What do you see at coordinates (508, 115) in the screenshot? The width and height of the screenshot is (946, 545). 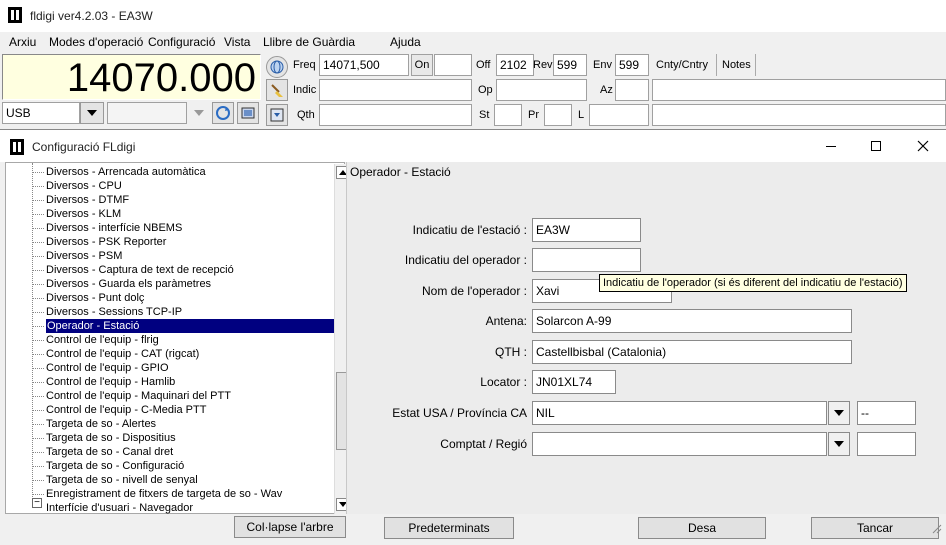 I see `state-field` at bounding box center [508, 115].